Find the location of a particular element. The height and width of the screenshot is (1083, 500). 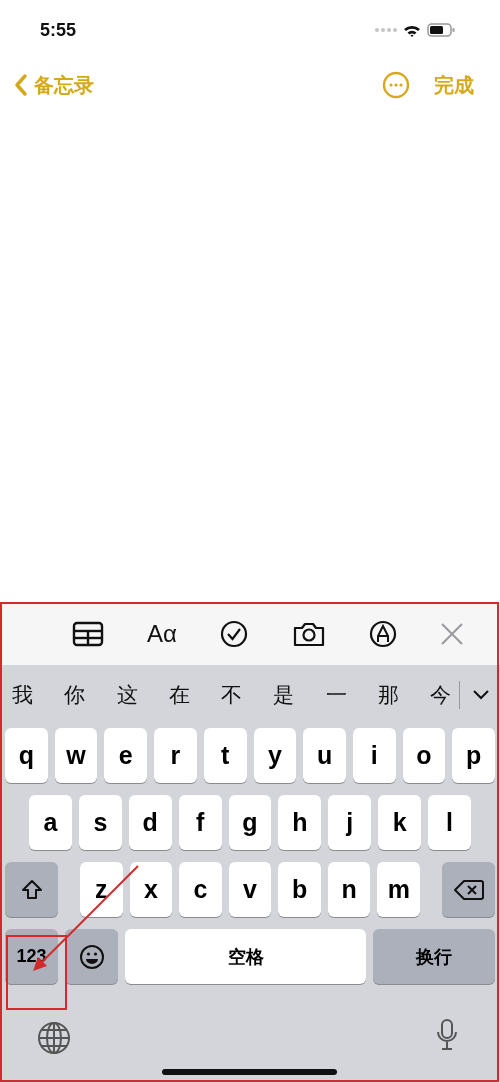

letter-key: c is located at coordinates (200, 889).